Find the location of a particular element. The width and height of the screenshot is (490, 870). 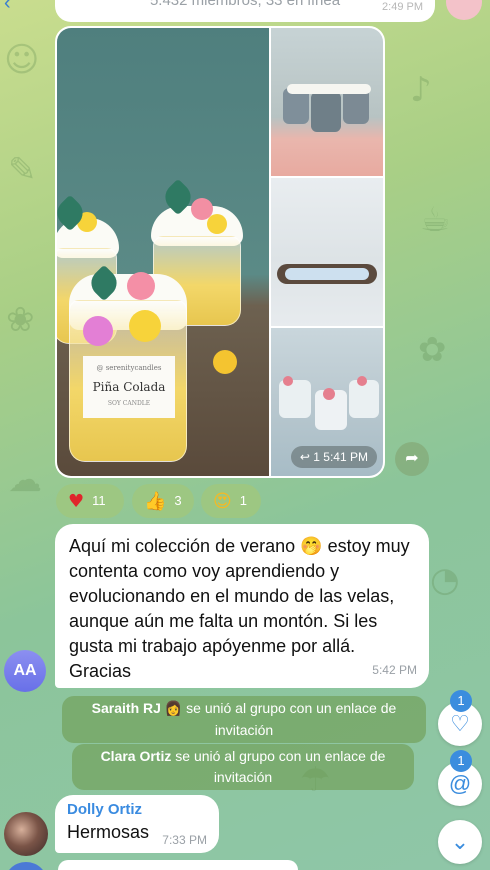

photo-tray-candle is located at coordinates (327, 252).